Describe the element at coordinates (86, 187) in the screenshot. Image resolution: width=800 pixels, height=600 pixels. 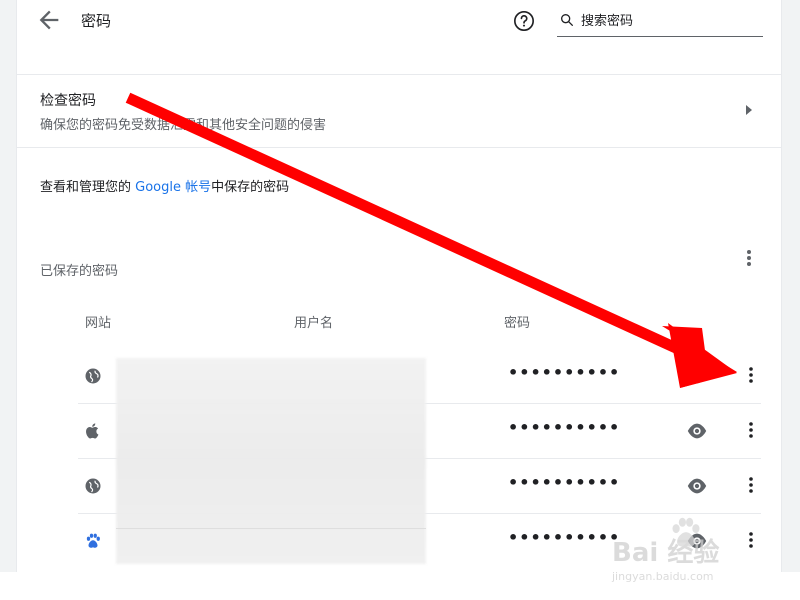
I see `manage-prefix: 查看和管理您的` at that location.